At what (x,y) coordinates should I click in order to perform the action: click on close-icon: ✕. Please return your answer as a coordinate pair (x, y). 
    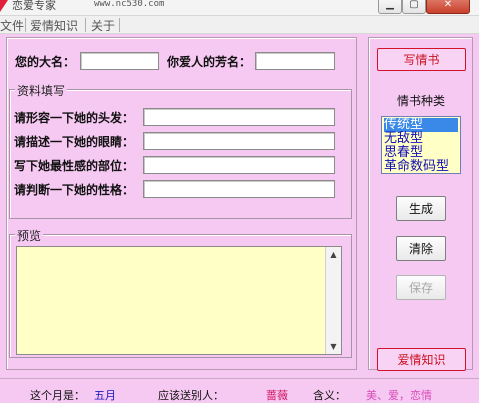
    Looking at the image, I should click on (448, 5).